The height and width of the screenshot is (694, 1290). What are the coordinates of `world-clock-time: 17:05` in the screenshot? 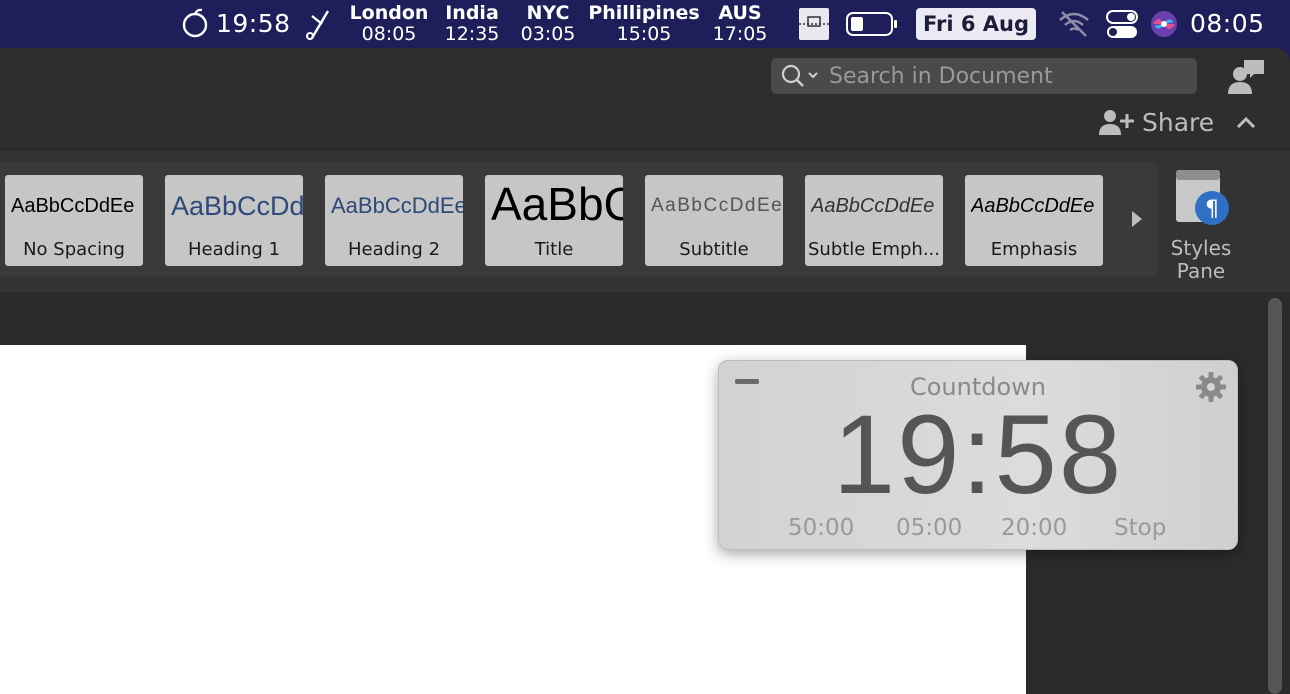 It's located at (740, 34).